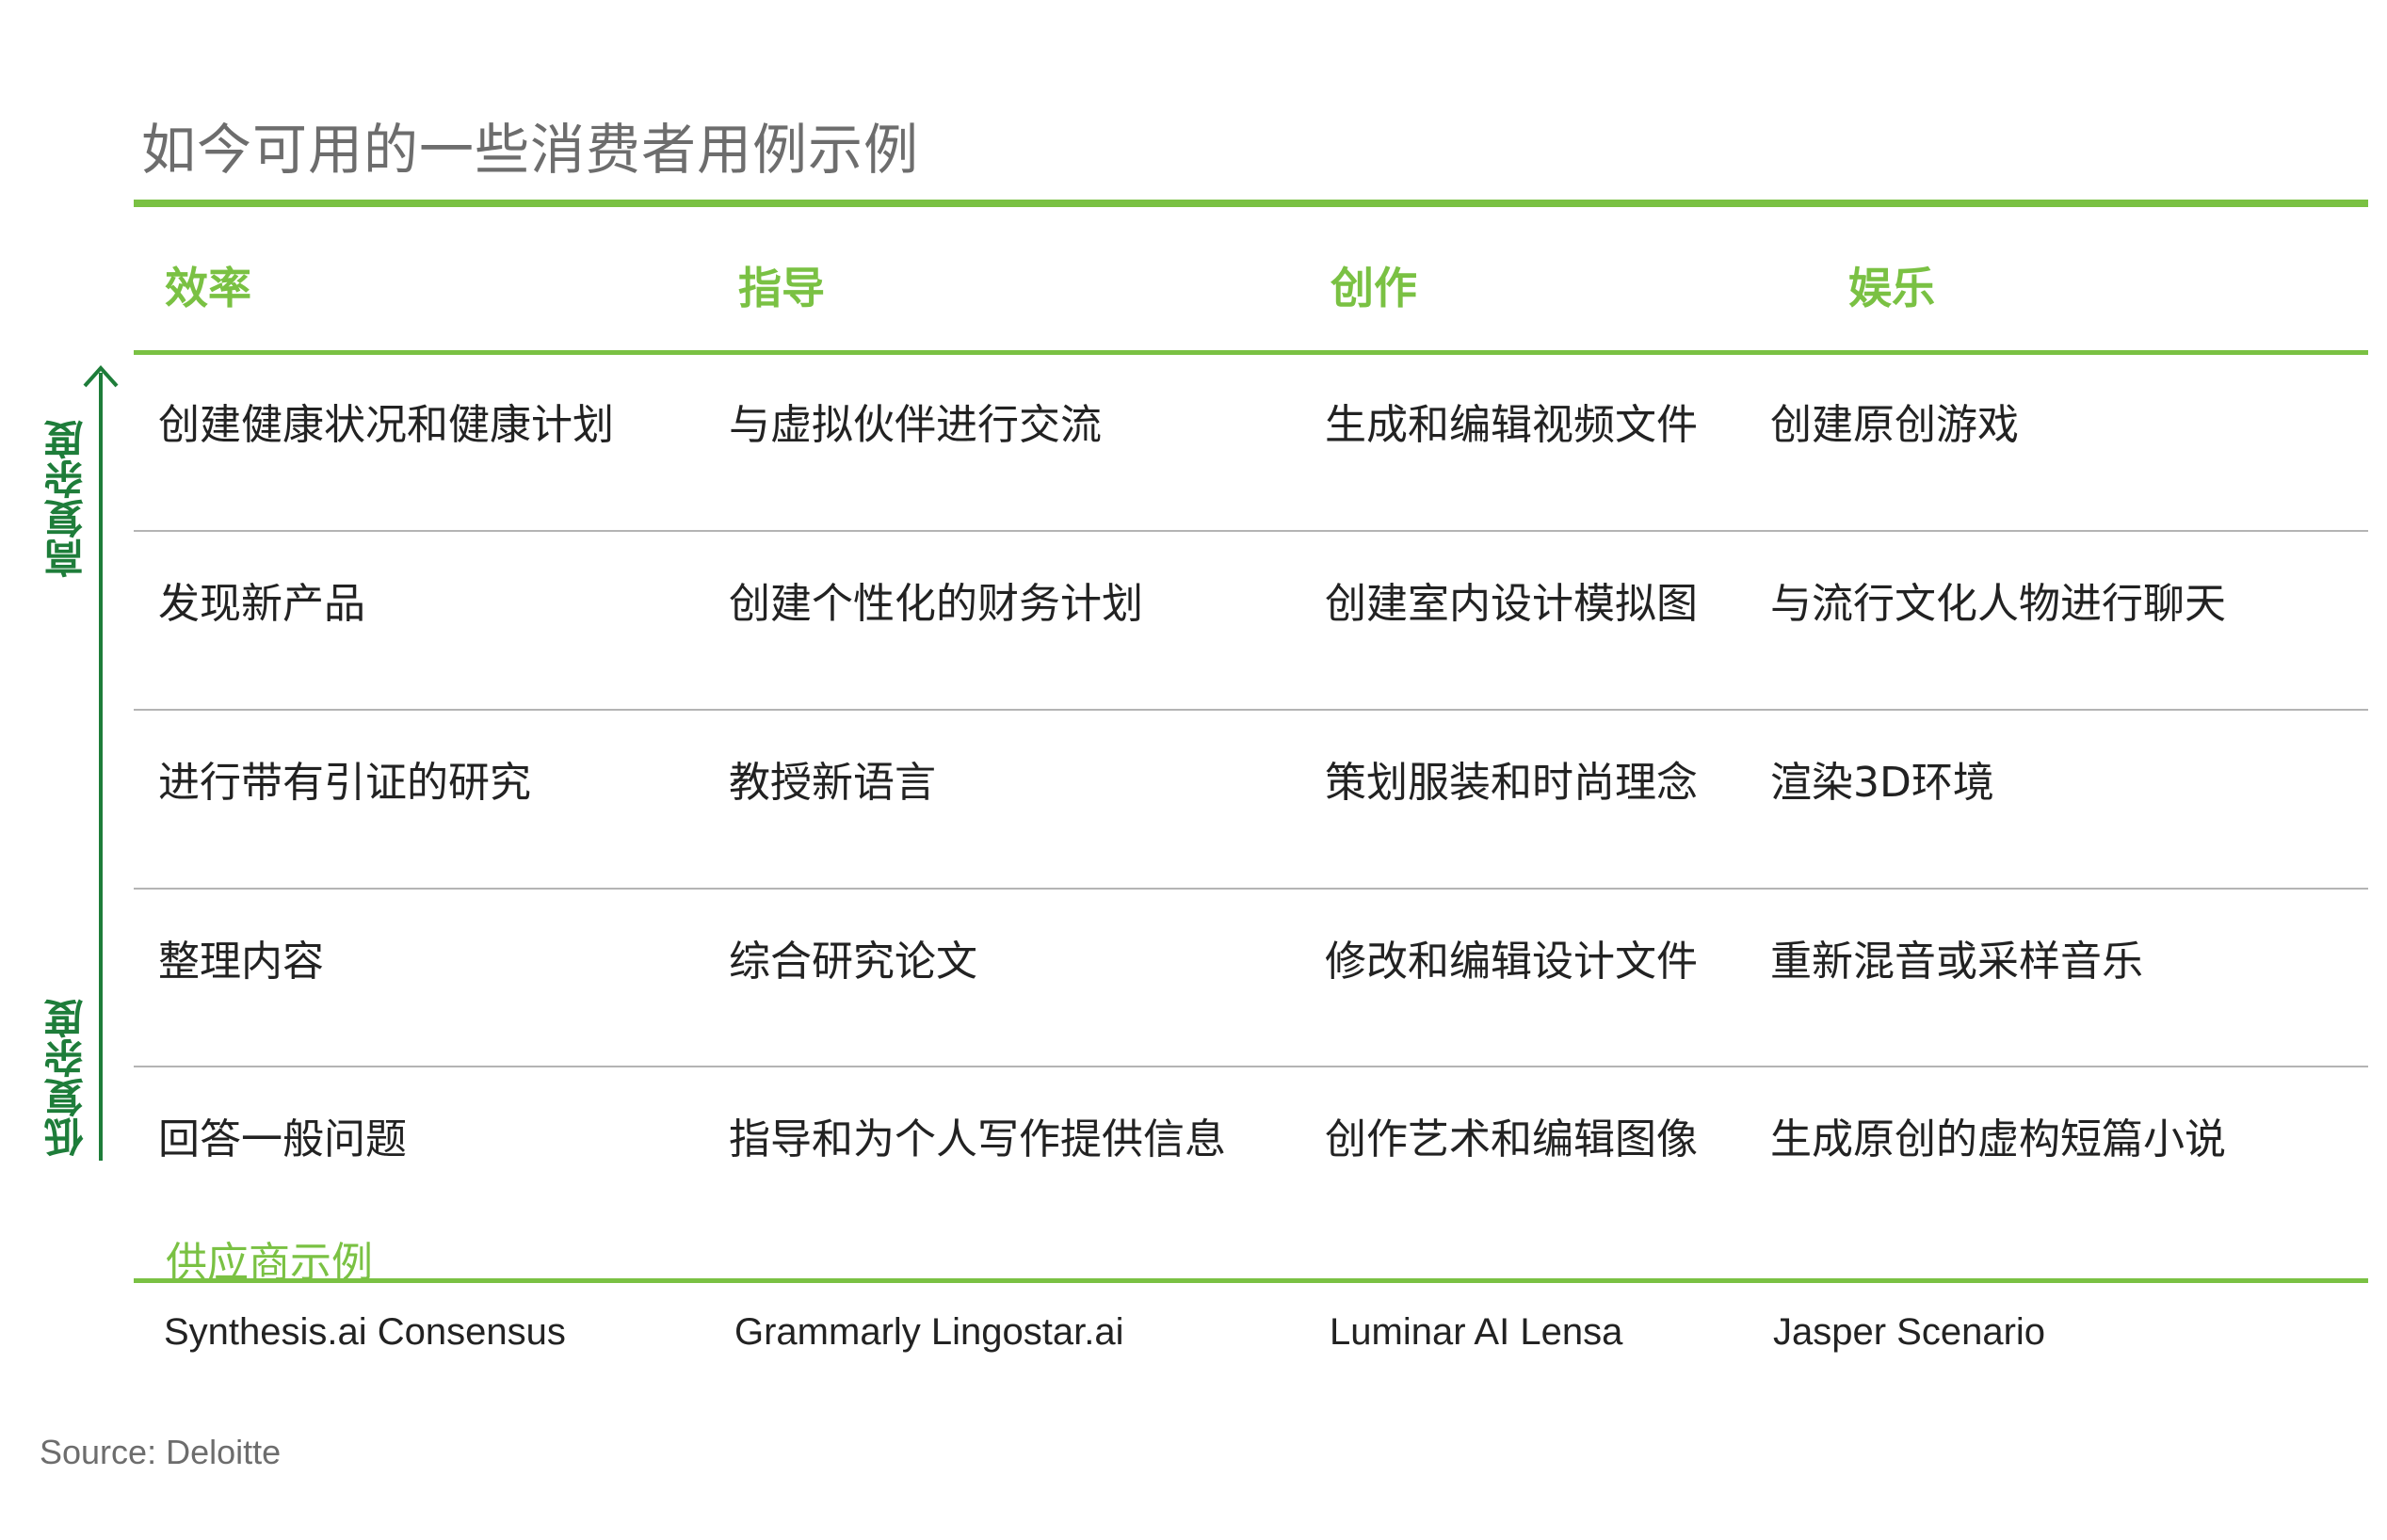 Image resolution: width=2387 pixels, height=1540 pixels. I want to click on column-header-guidance: 指导, so click(781, 288).